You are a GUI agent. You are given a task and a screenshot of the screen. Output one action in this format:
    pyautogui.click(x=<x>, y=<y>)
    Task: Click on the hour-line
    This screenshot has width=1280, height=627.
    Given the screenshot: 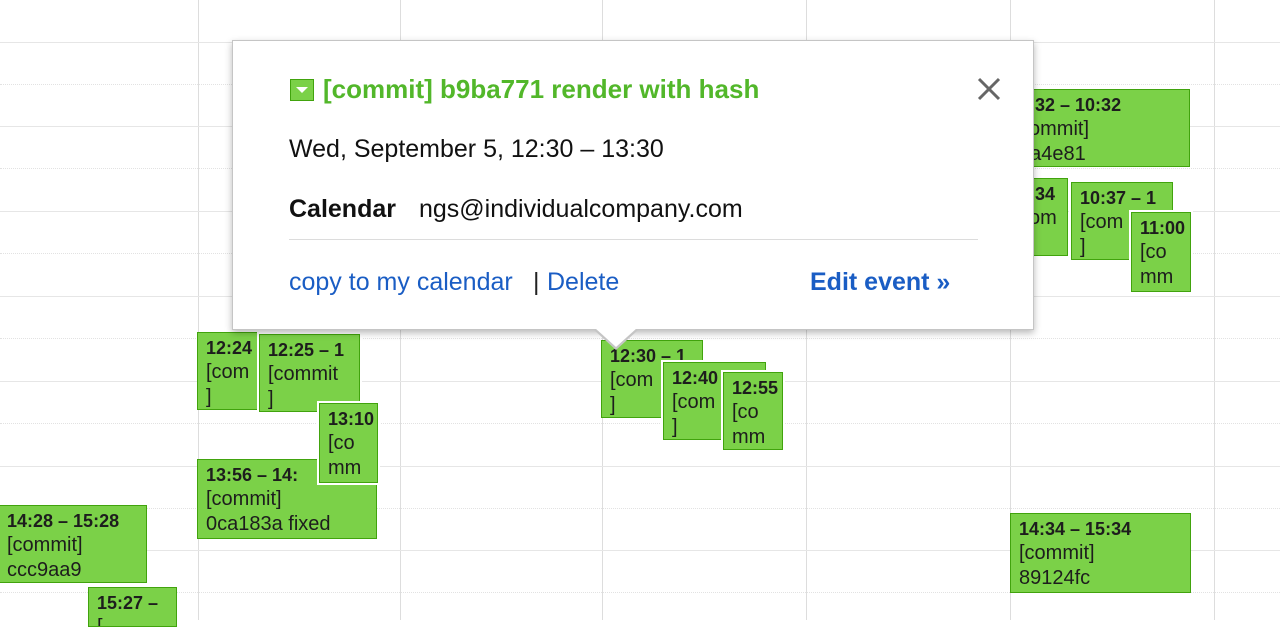 What is the action you would take?
    pyautogui.click(x=640, y=466)
    